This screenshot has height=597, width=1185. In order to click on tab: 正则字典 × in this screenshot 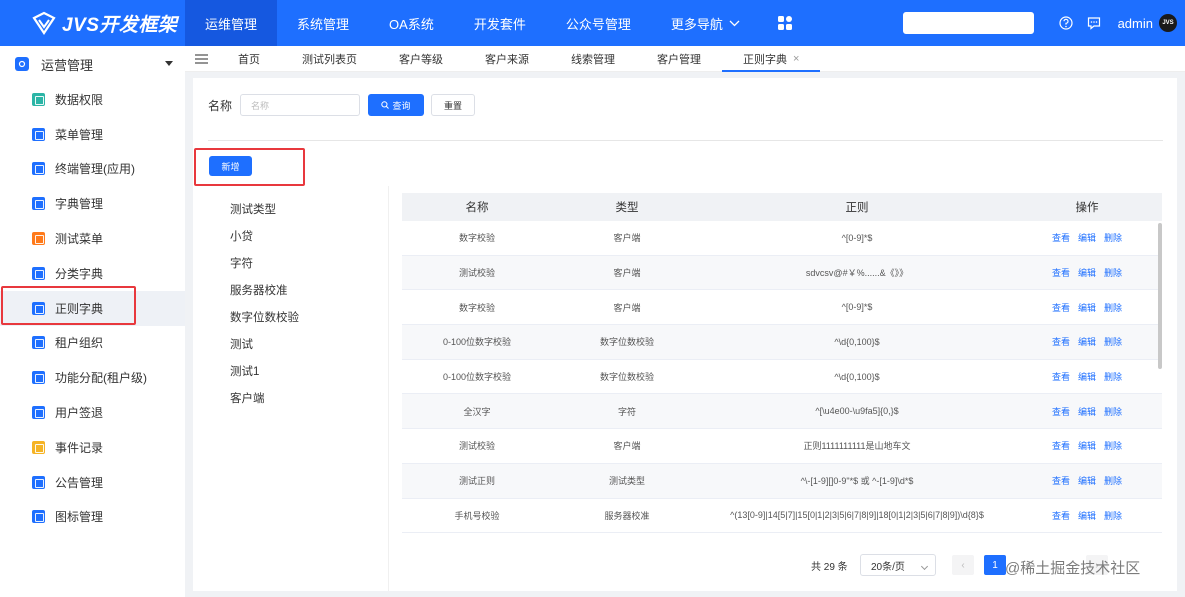, I will do `click(771, 59)`.